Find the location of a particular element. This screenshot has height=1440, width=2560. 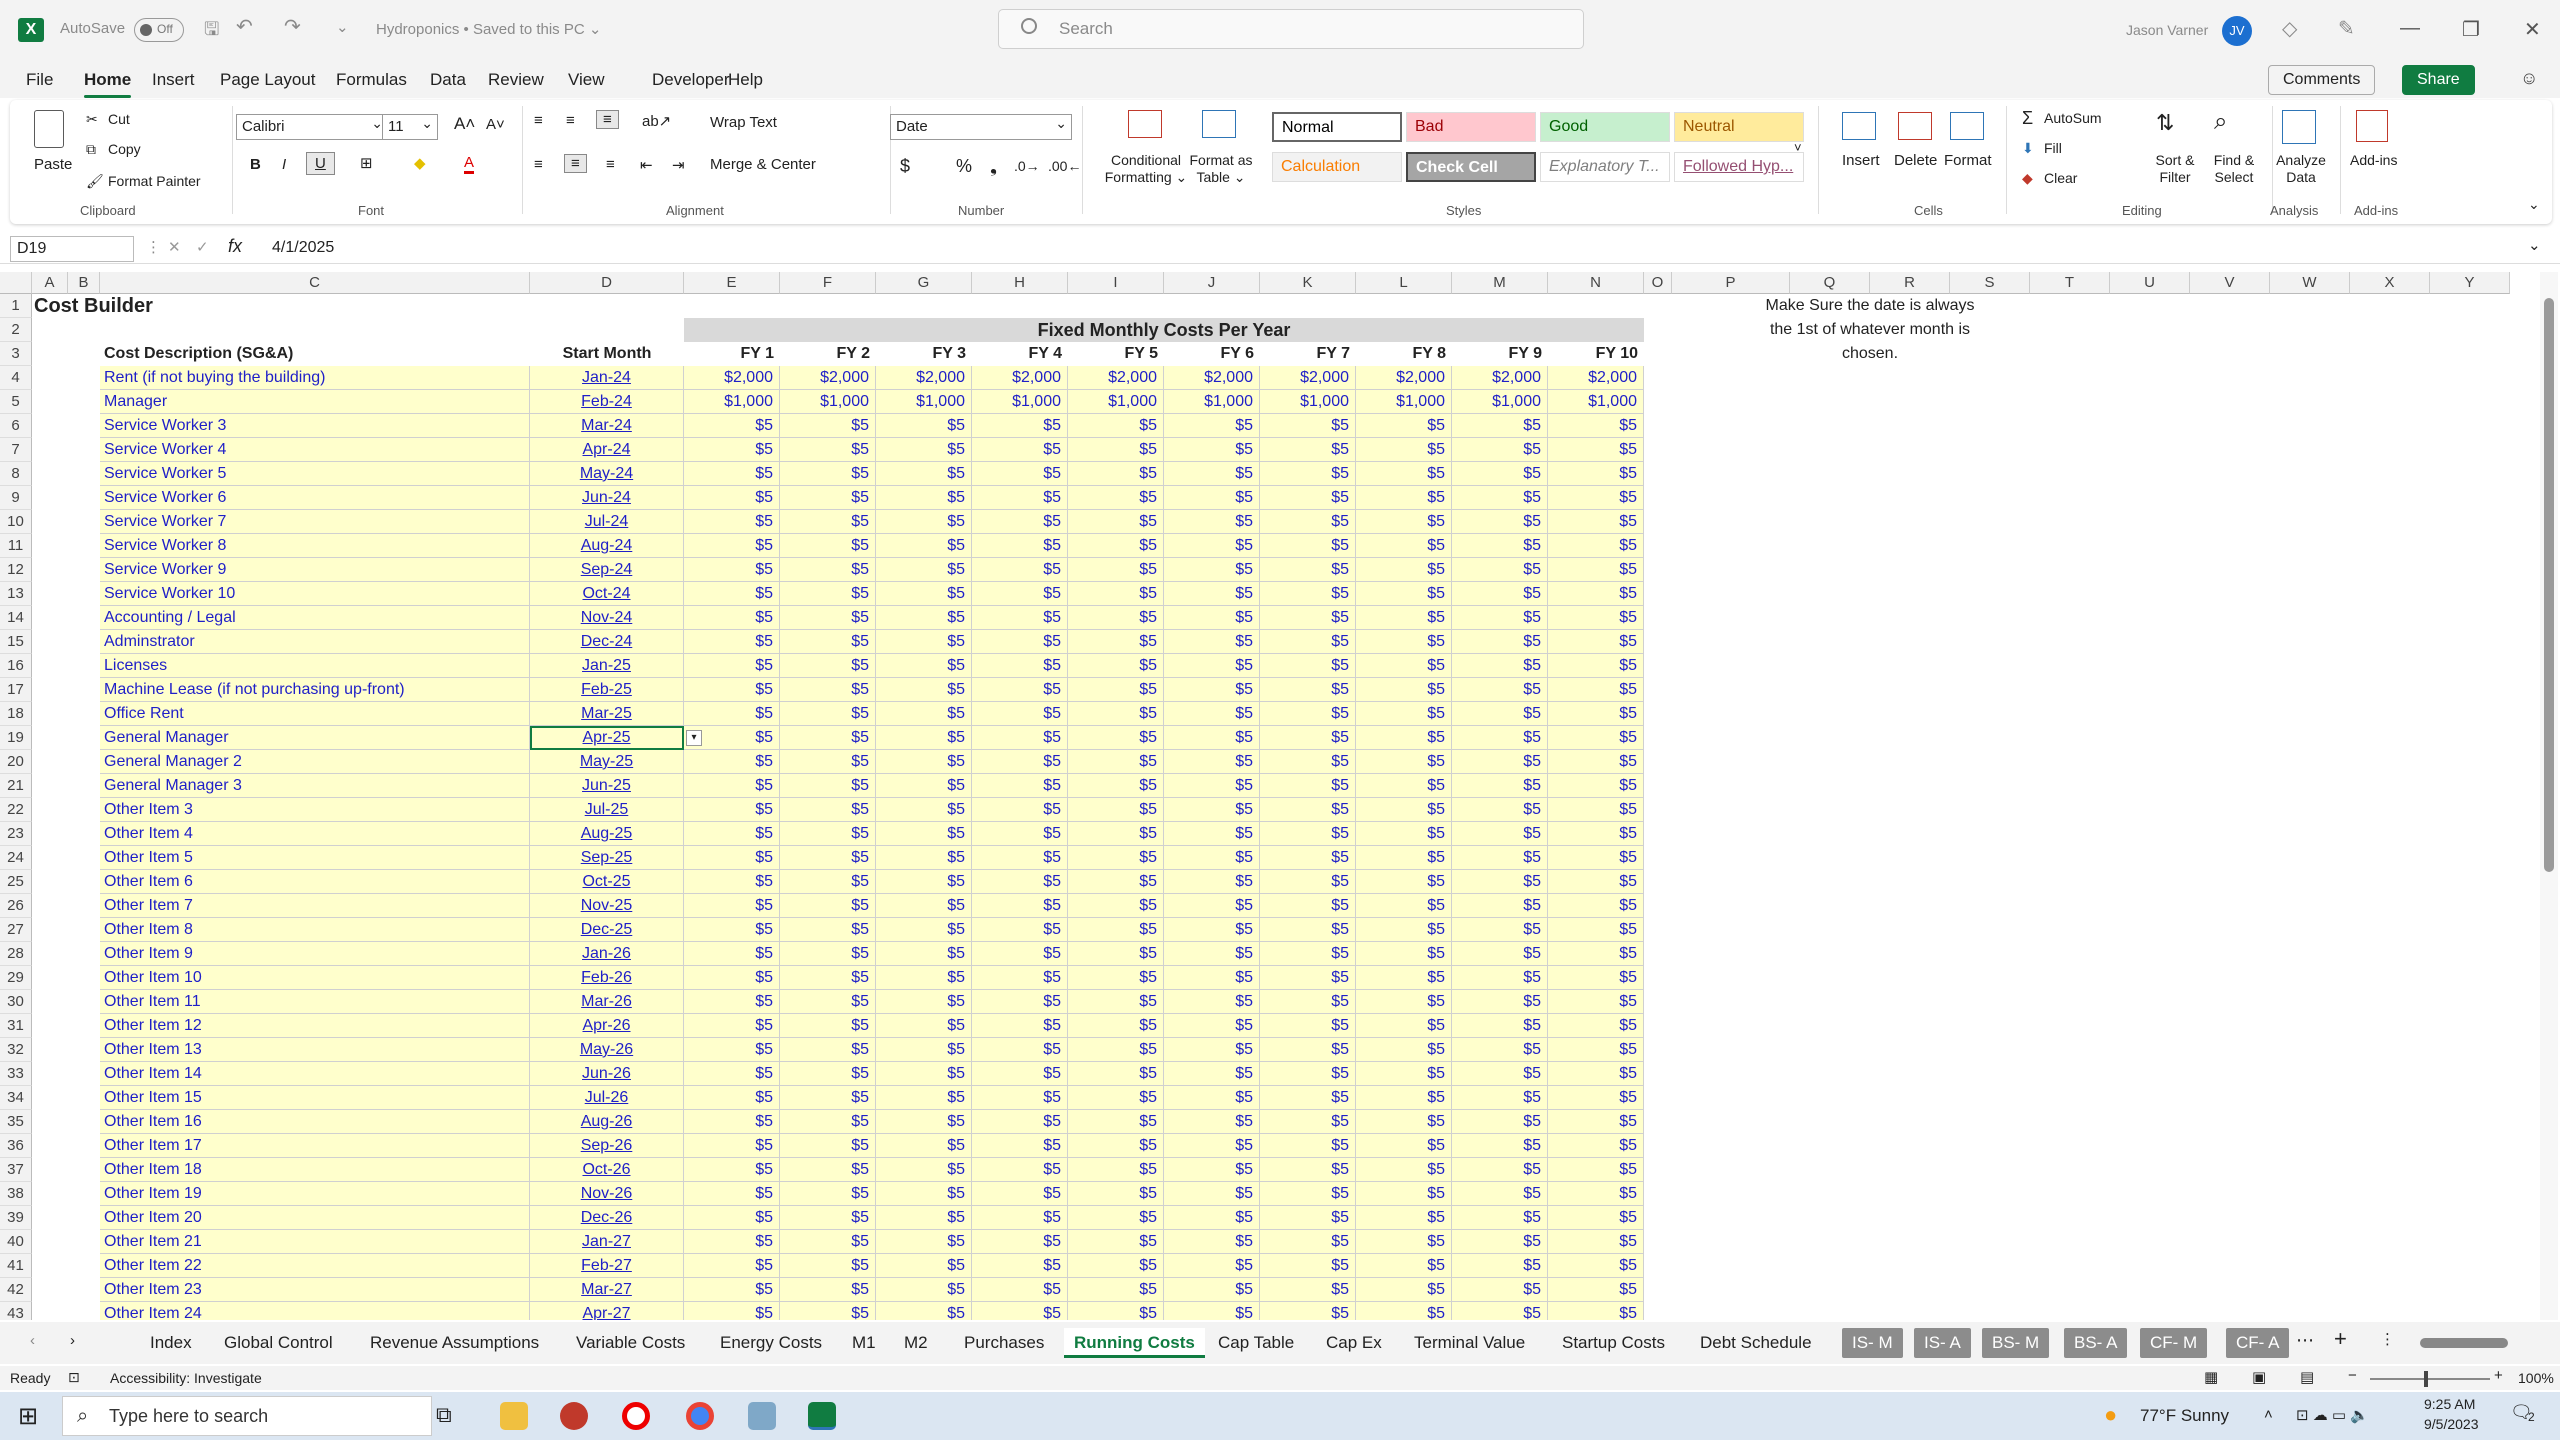

cost-description-cell: Service Worker 4 is located at coordinates (315, 450).